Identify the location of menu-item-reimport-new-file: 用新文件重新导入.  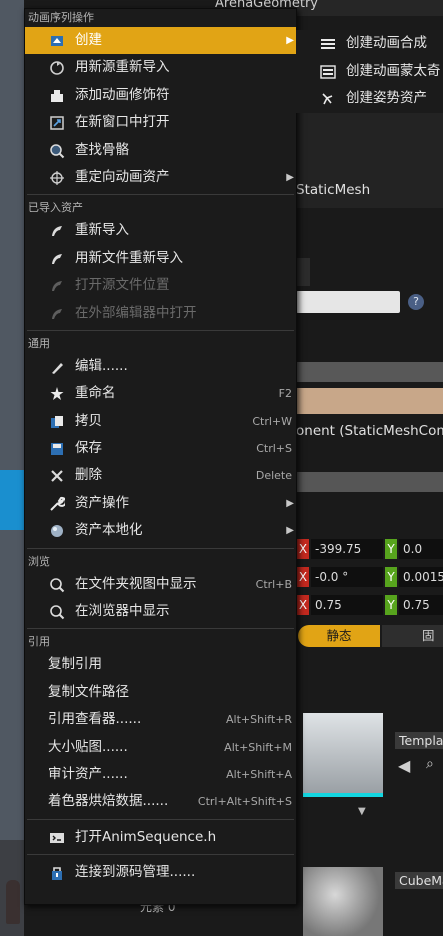
(160, 258).